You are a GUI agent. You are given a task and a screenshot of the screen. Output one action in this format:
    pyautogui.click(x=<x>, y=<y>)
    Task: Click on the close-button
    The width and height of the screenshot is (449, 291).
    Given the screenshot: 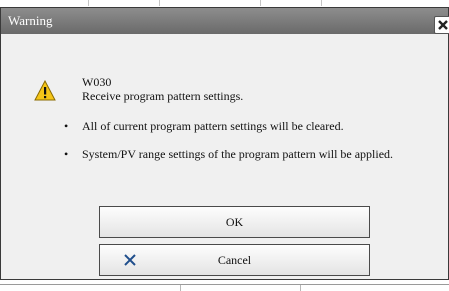 What is the action you would take?
    pyautogui.click(x=441, y=25)
    